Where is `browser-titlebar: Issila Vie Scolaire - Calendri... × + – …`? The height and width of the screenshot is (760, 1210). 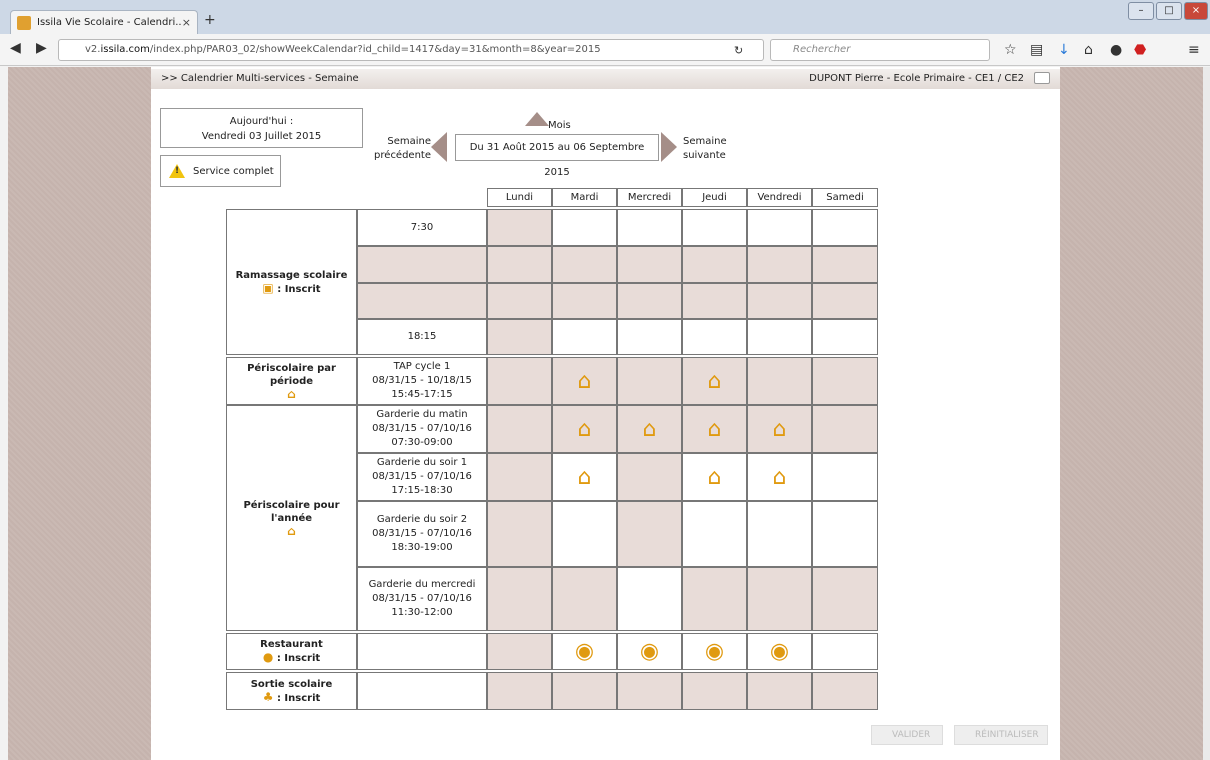 browser-titlebar: Issila Vie Scolaire - Calendri... × + – … is located at coordinates (605, 17).